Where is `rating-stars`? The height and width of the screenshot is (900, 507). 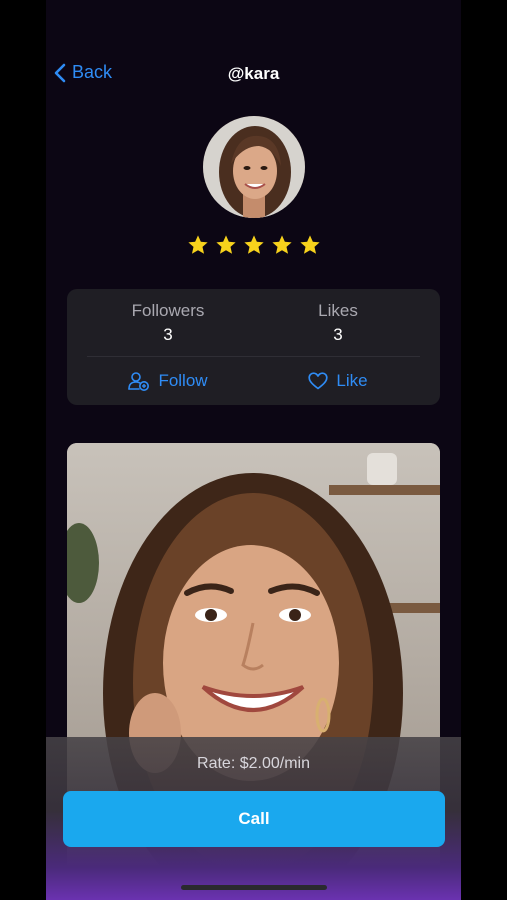 rating-stars is located at coordinates (253, 245).